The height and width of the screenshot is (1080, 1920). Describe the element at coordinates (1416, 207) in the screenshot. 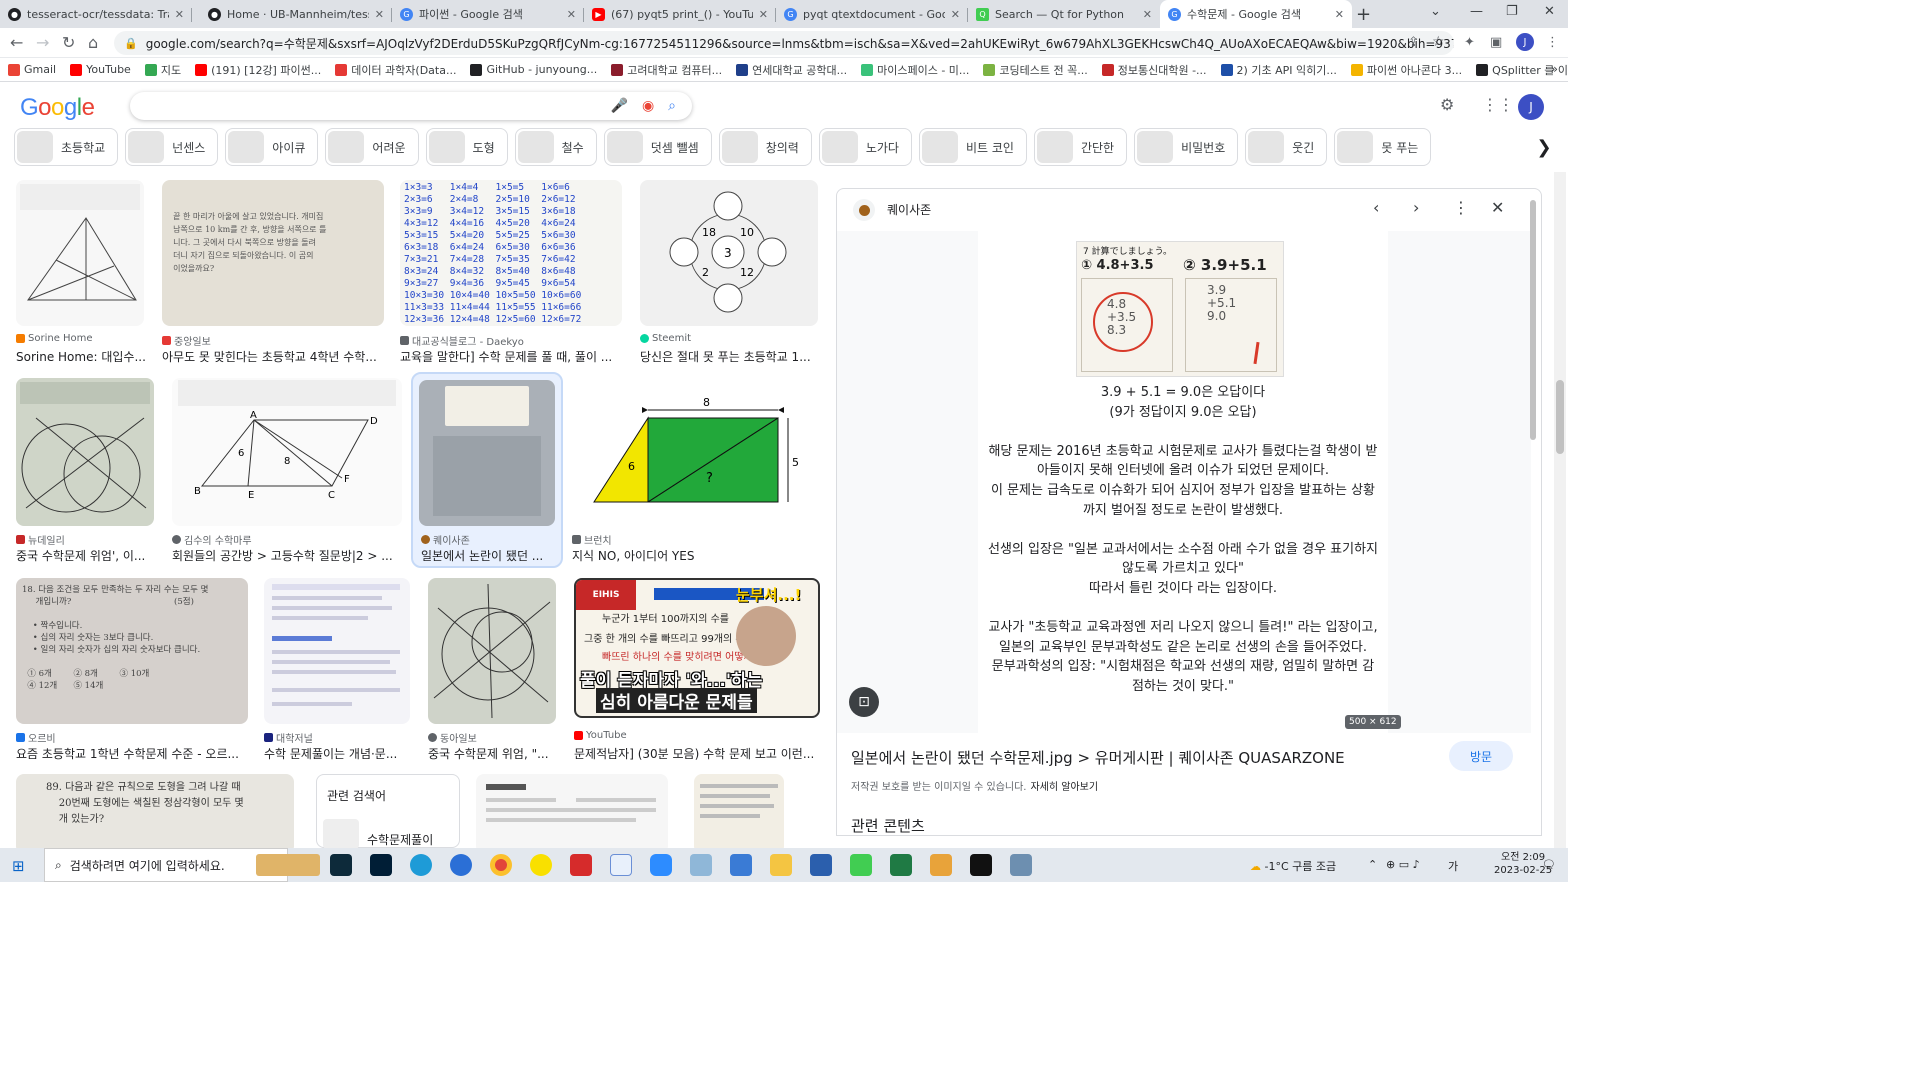

I see `chevron-right-icon: ›` at that location.